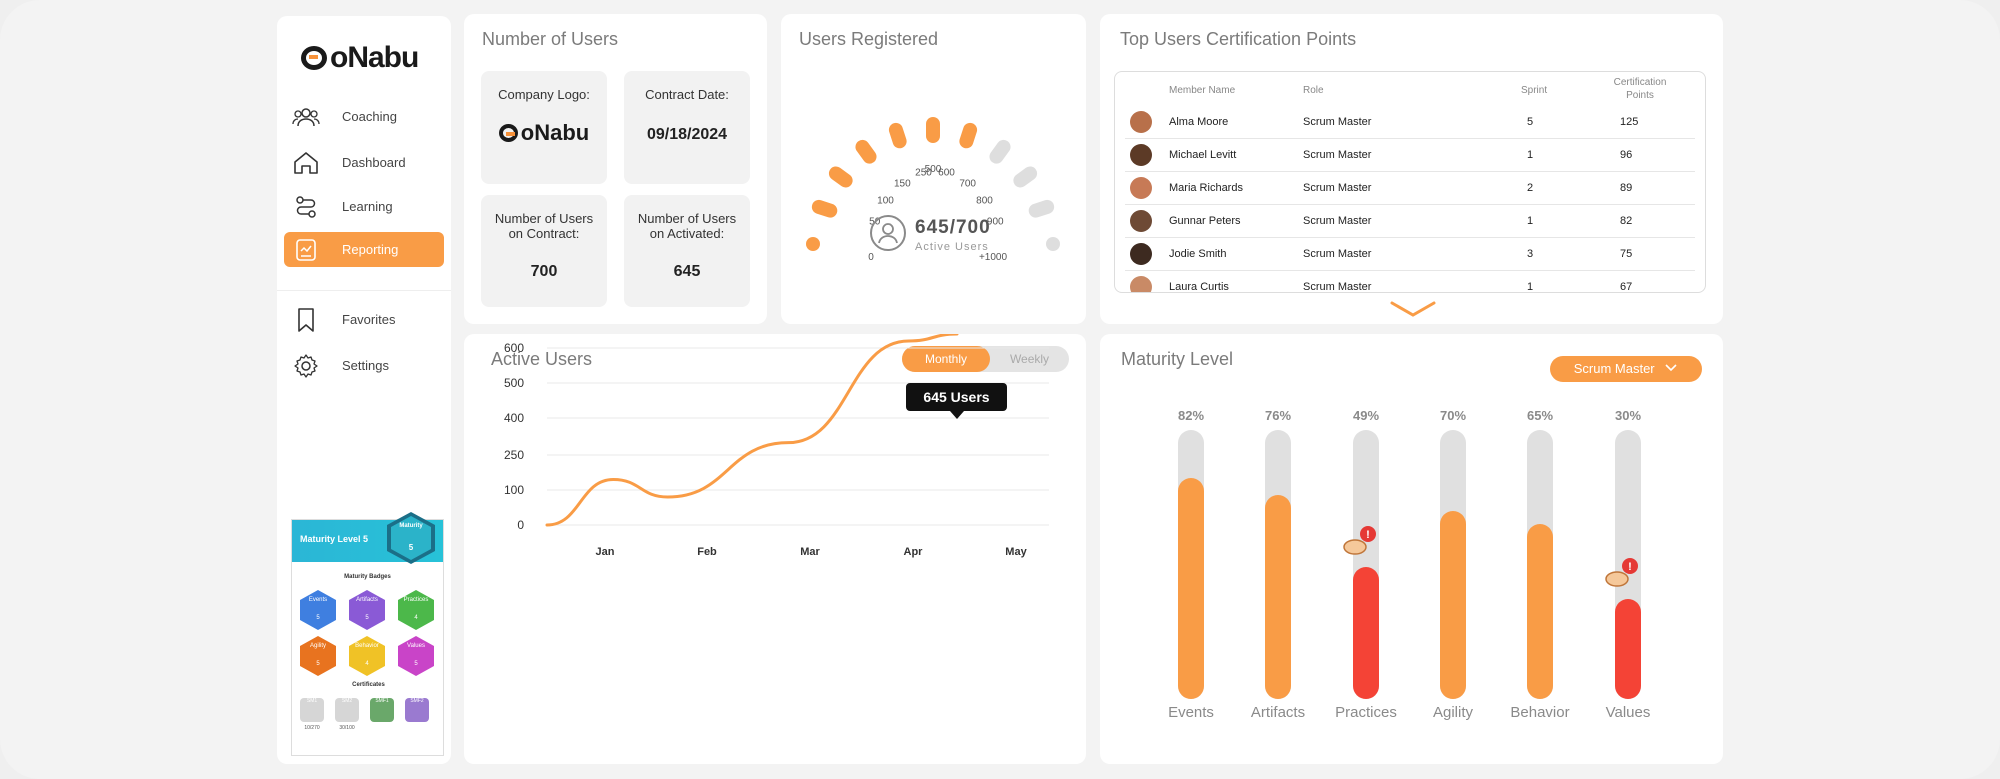  Describe the element at coordinates (334, 539) in the screenshot. I see `badges-title: Maturity Level 5` at that location.